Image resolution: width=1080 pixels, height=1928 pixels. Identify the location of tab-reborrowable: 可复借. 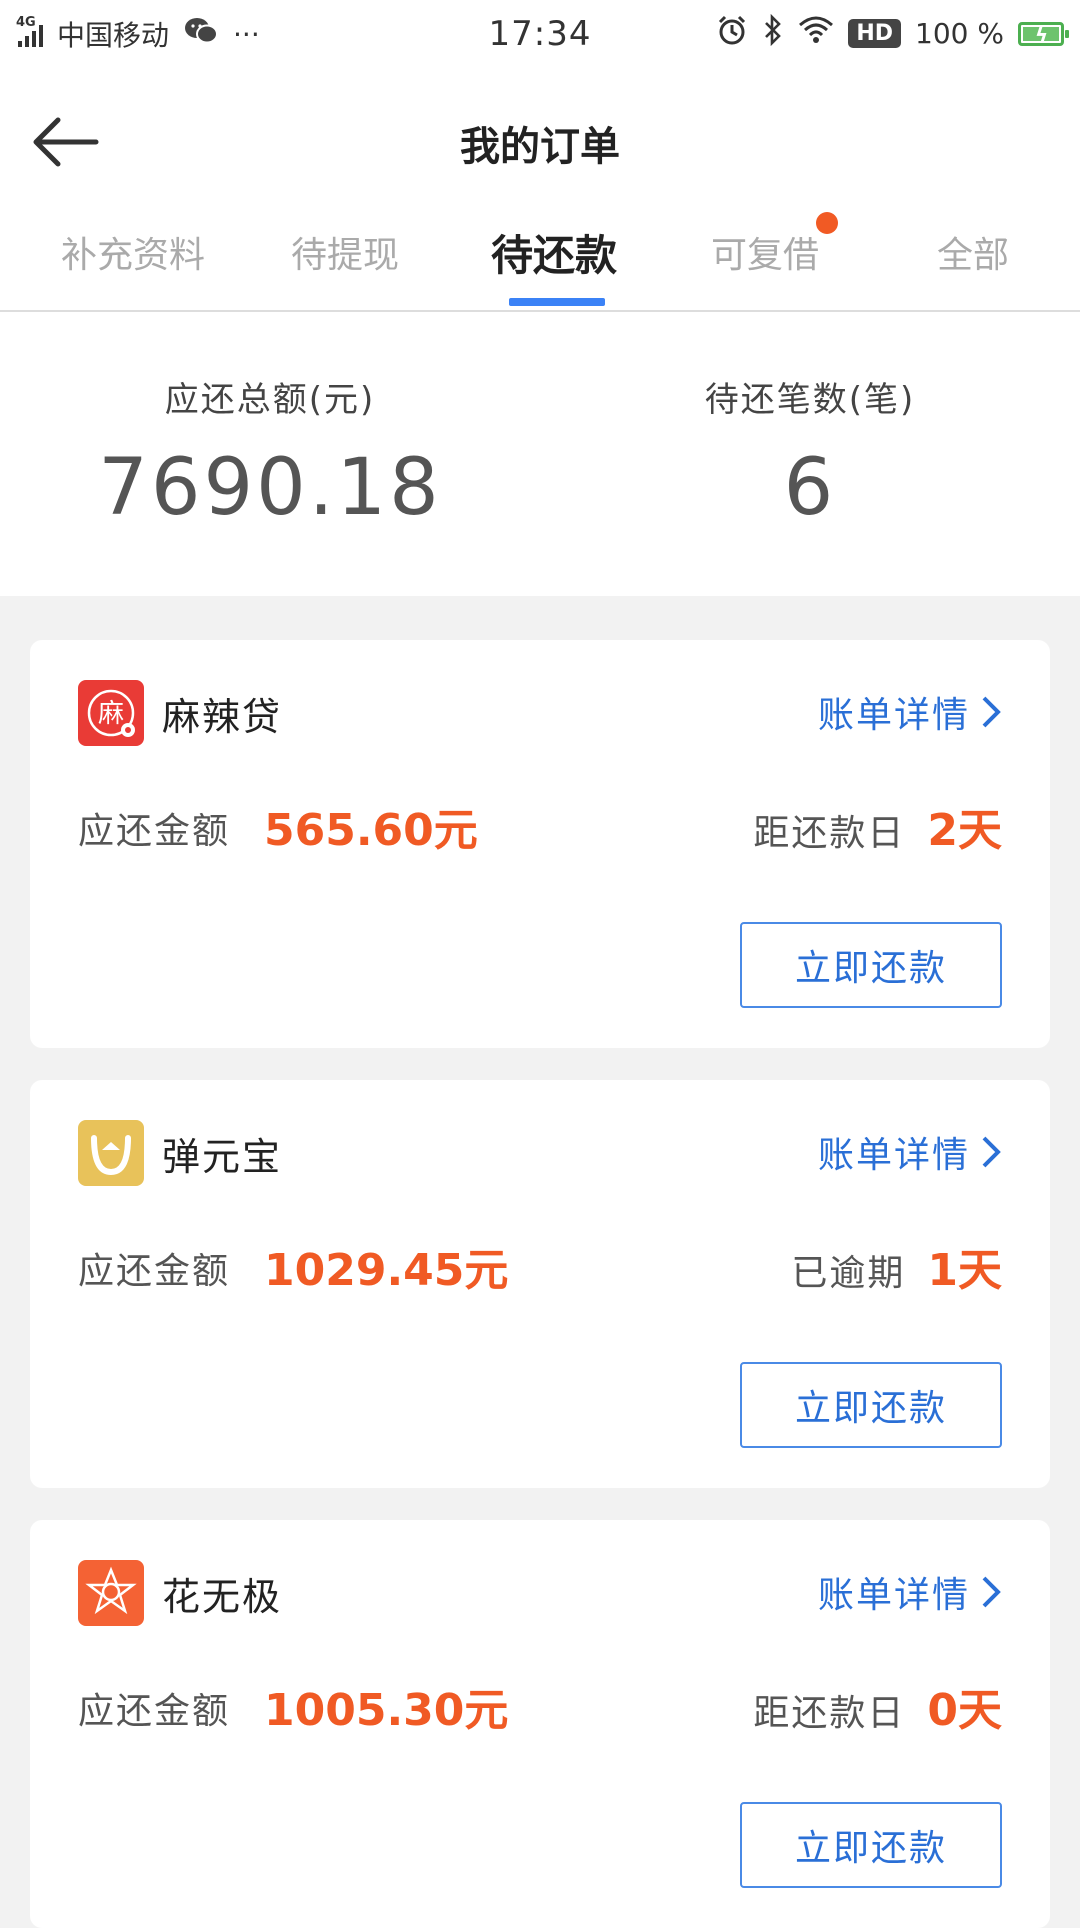
(765, 252).